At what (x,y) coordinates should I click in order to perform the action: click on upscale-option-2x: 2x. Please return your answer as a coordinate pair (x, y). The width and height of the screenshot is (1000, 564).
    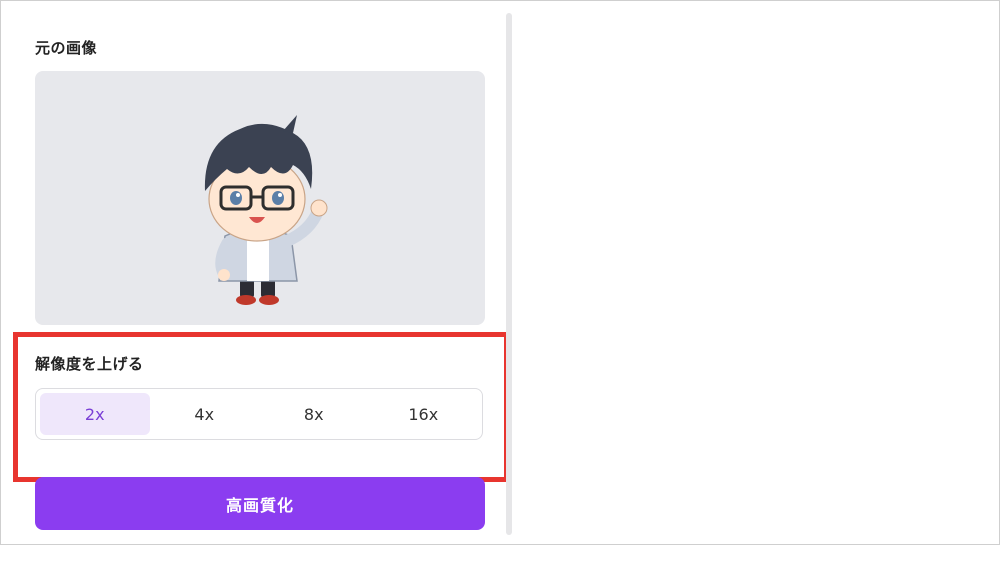
    Looking at the image, I should click on (95, 414).